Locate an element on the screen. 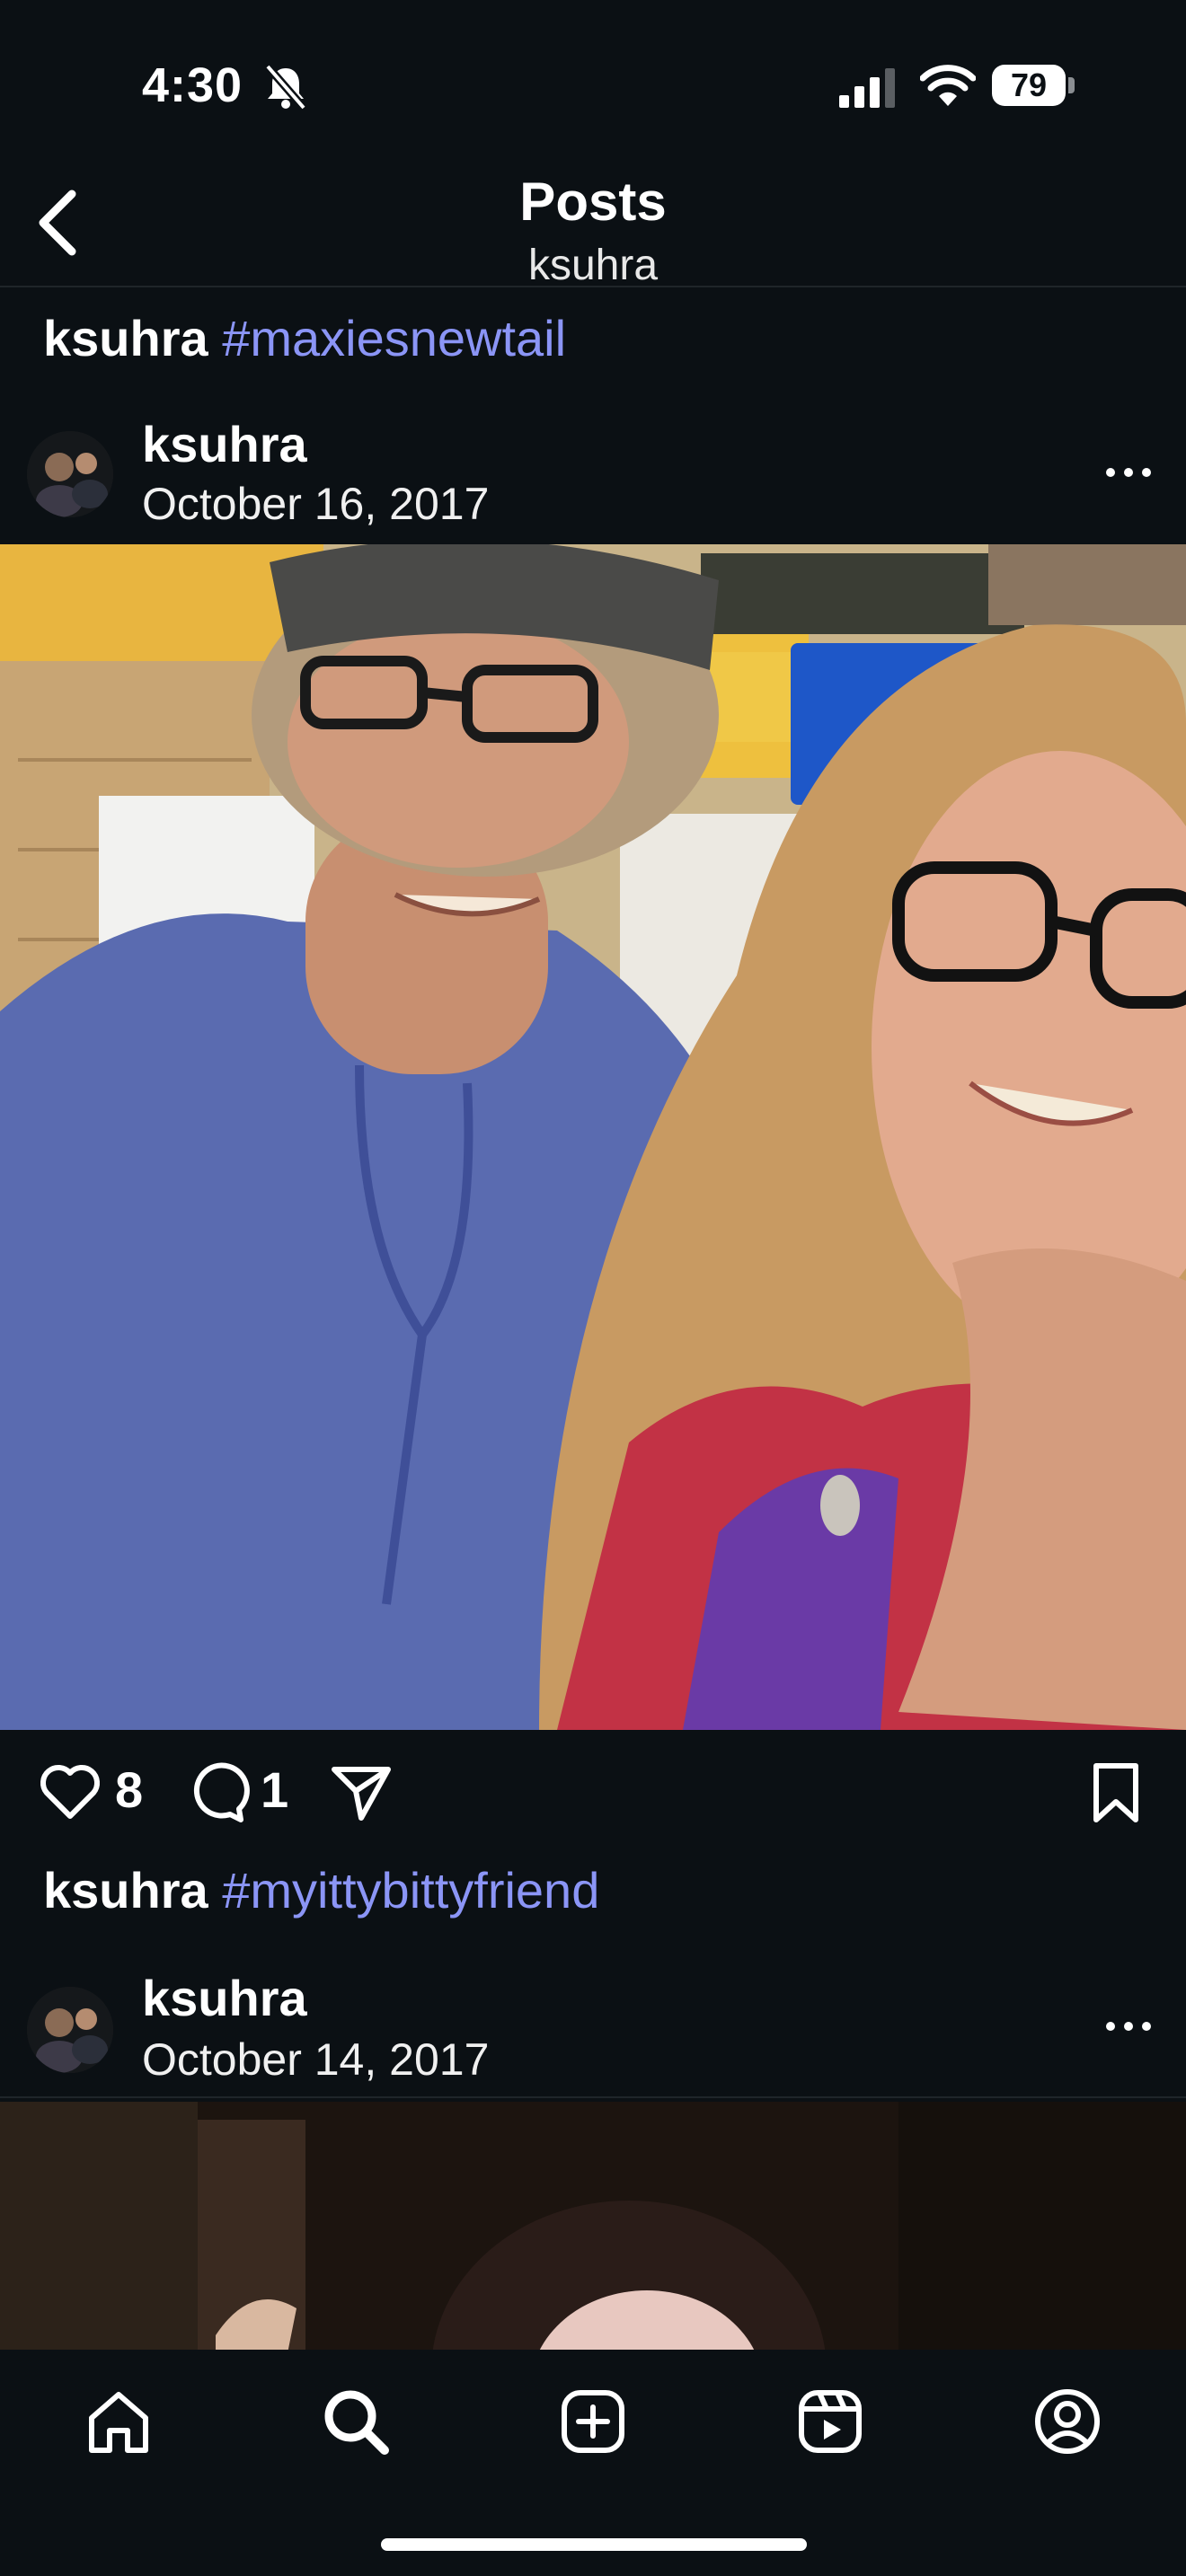  battery-icon: 79 is located at coordinates (1033, 86).